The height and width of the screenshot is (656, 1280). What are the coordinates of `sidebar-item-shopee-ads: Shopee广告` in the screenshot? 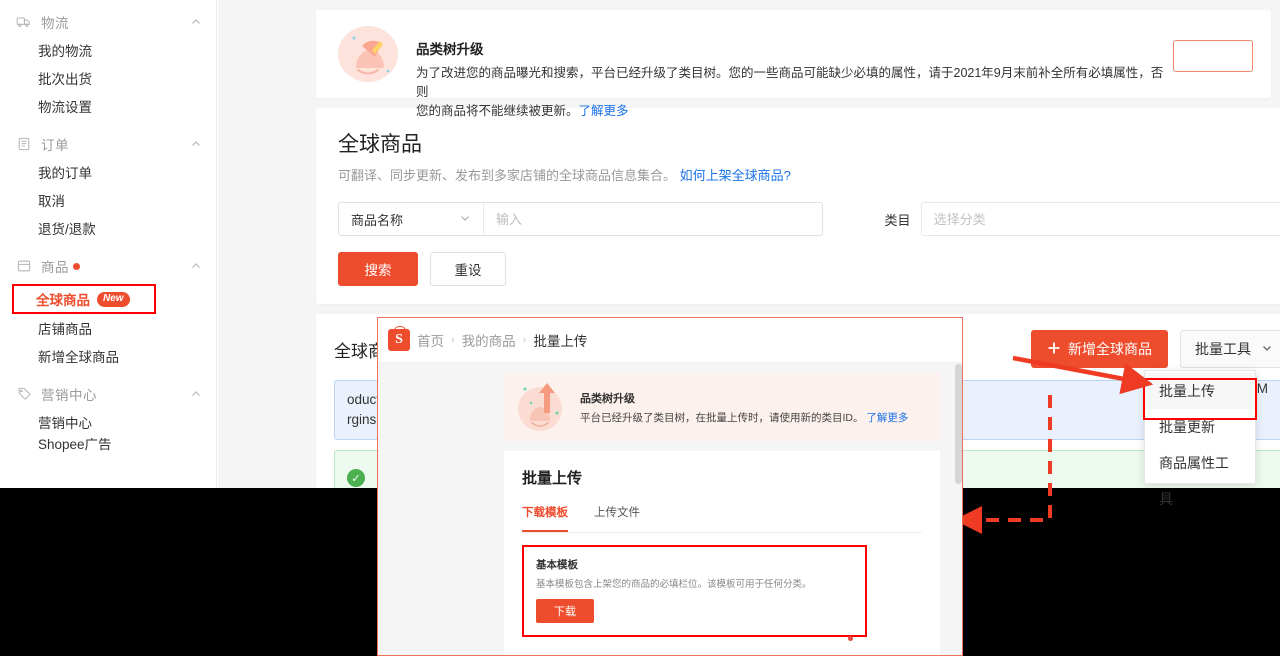 It's located at (108, 445).